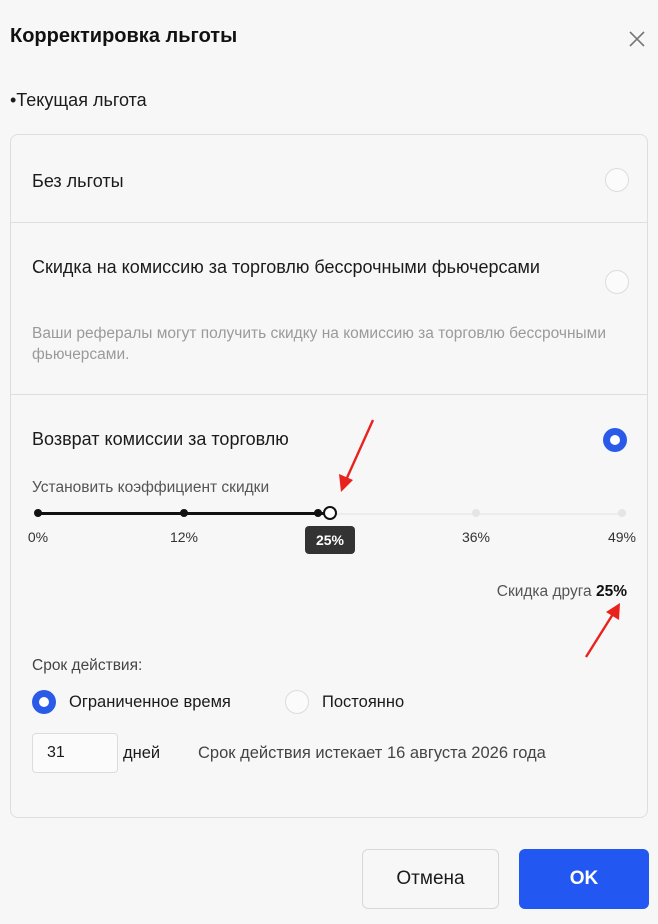 The width and height of the screenshot is (658, 924). I want to click on option-label: Без льготы, so click(78, 181).